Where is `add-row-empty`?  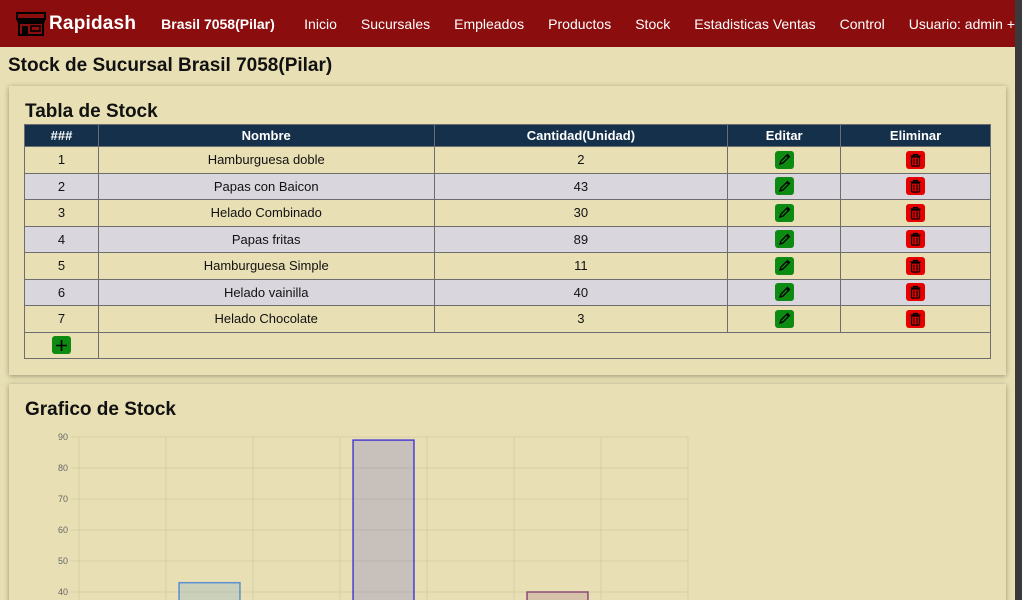
add-row-empty is located at coordinates (544, 345).